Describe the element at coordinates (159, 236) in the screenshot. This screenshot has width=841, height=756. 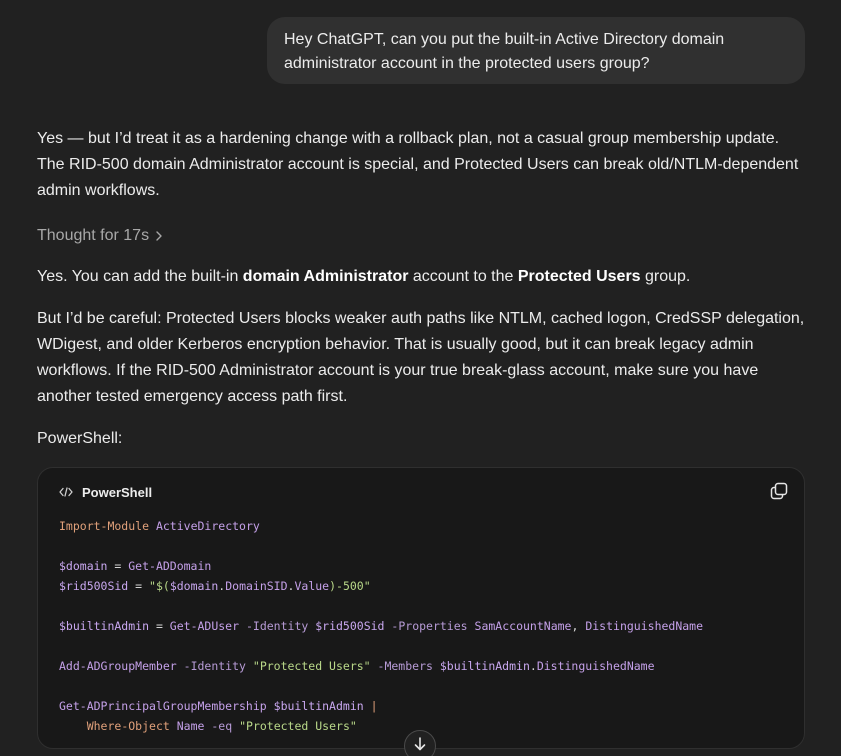
I see `chevron-right-icon` at that location.